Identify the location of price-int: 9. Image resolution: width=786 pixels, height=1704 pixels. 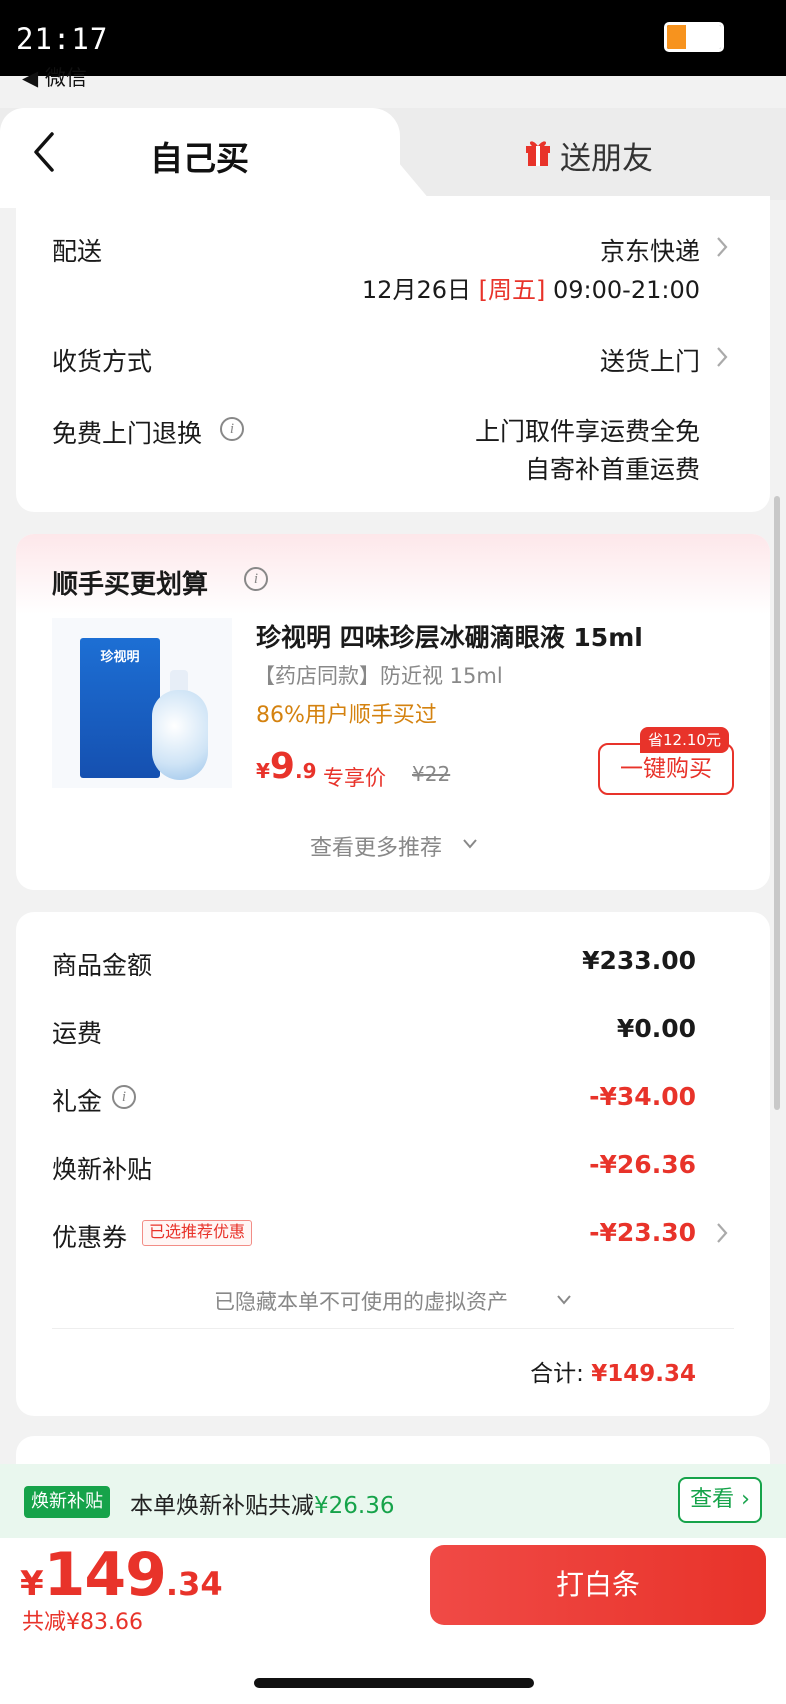
(282, 766).